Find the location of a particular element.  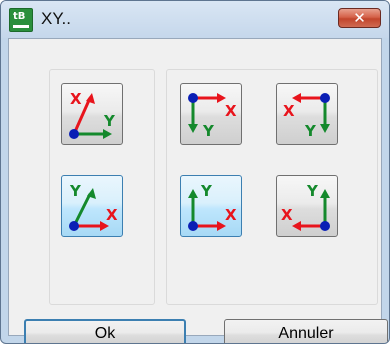

axis-option-x-right-y-up-mirrored: Y X is located at coordinates (211, 206).